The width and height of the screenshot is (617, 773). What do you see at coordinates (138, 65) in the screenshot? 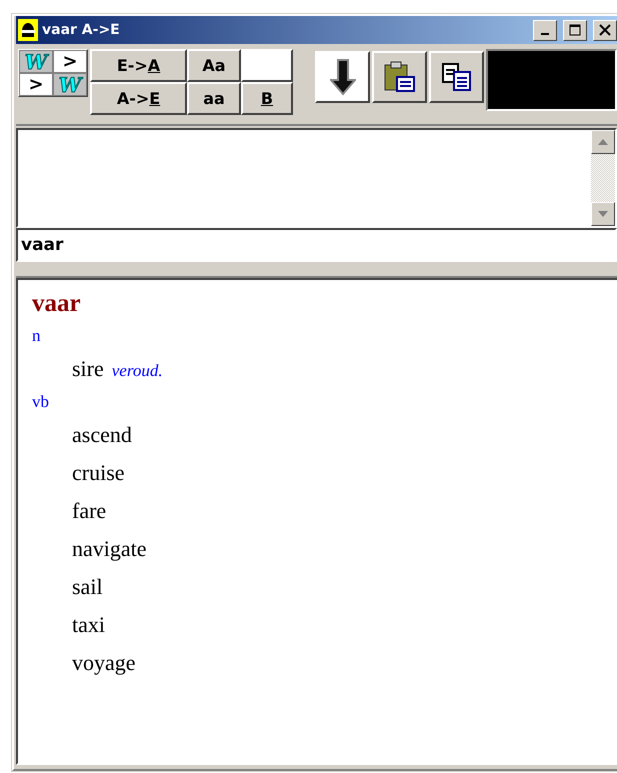
I see `toolbar-button: E->A` at bounding box center [138, 65].